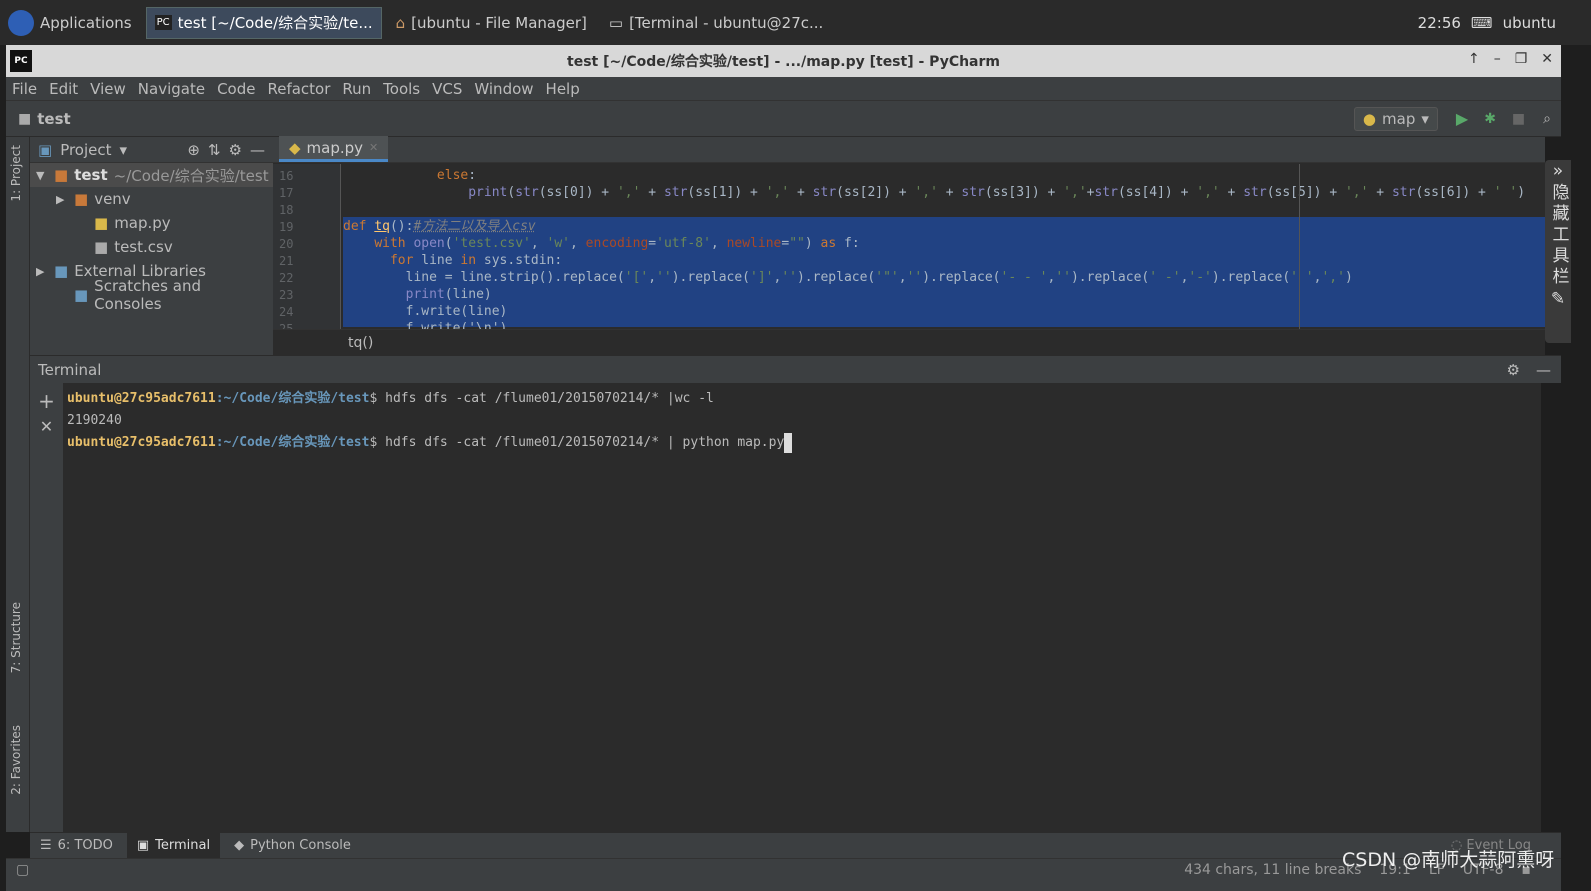  What do you see at coordinates (401, 89) in the screenshot?
I see `menu-tools: Tools` at bounding box center [401, 89].